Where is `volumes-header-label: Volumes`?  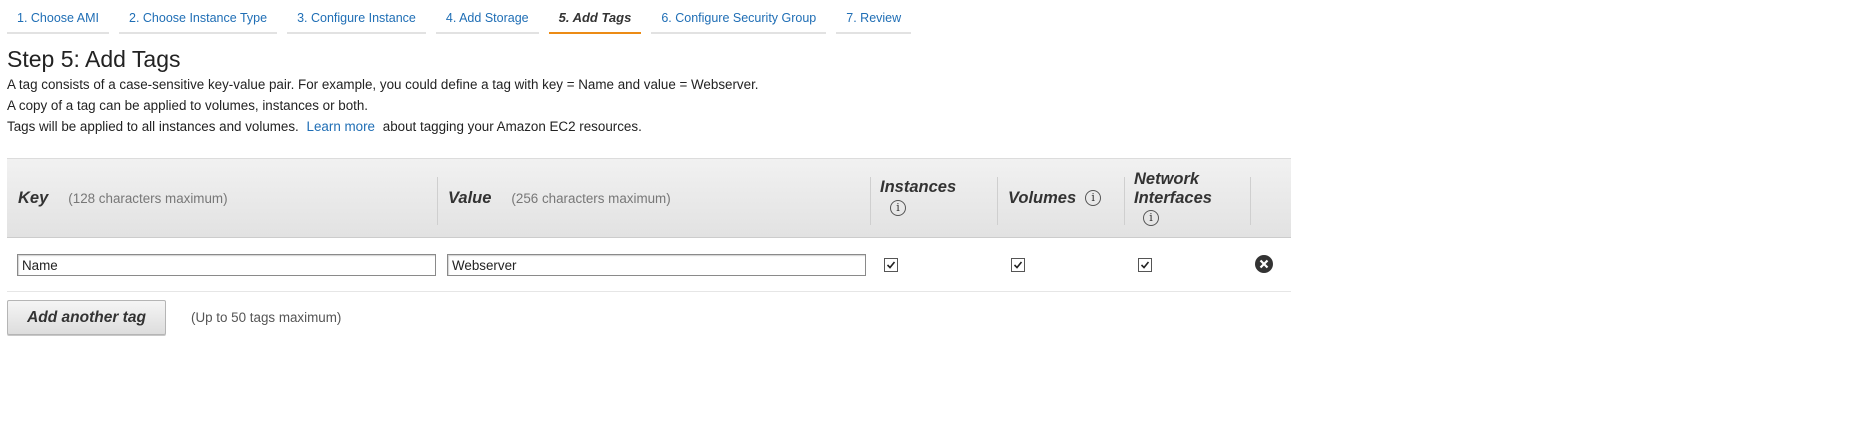
volumes-header-label: Volumes is located at coordinates (1042, 197).